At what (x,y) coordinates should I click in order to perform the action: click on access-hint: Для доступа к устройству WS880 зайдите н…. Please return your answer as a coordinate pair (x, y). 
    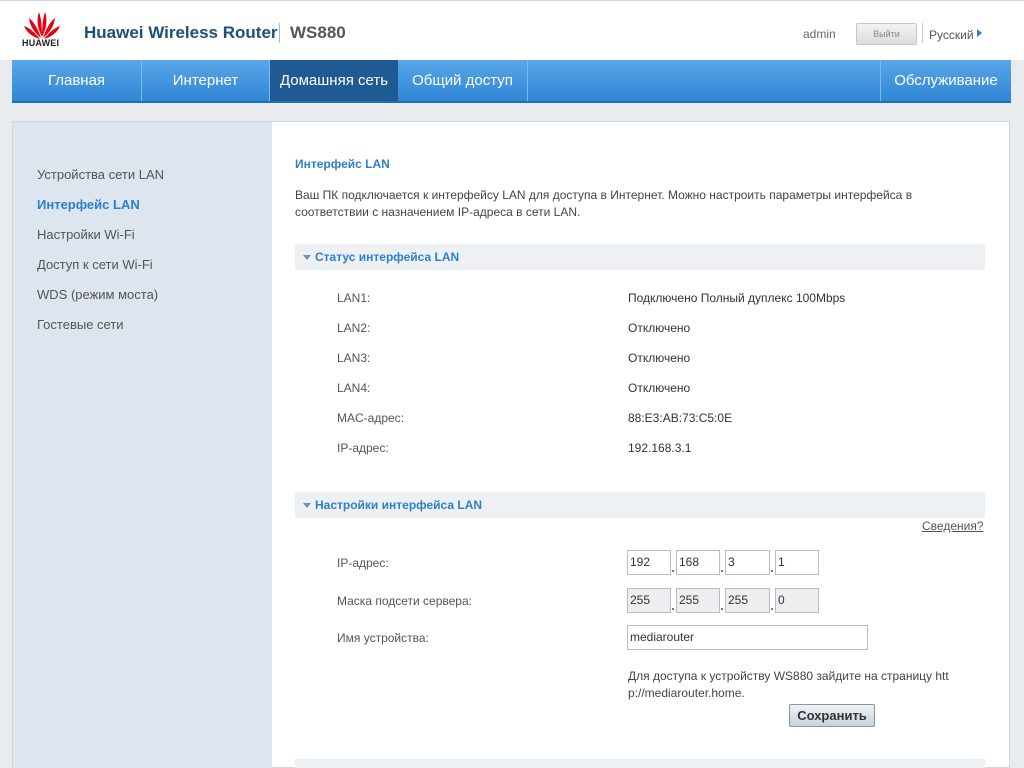
    Looking at the image, I should click on (788, 684).